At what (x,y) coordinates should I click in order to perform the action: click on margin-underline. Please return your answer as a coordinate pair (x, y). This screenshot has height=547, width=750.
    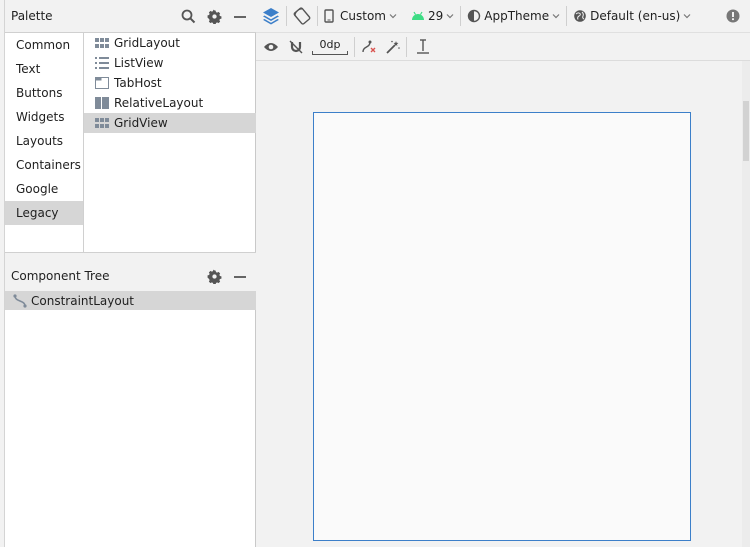
    Looking at the image, I should click on (330, 52).